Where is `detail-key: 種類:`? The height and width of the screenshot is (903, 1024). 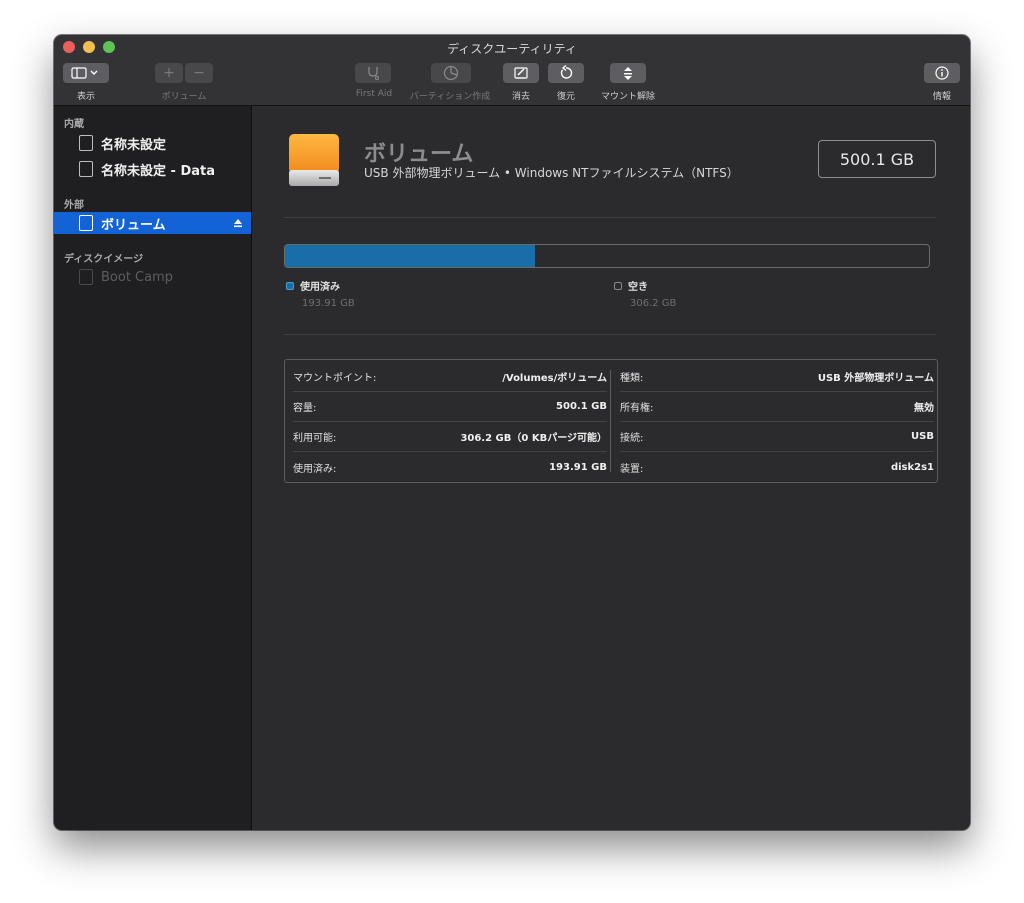 detail-key: 種類: is located at coordinates (632, 378).